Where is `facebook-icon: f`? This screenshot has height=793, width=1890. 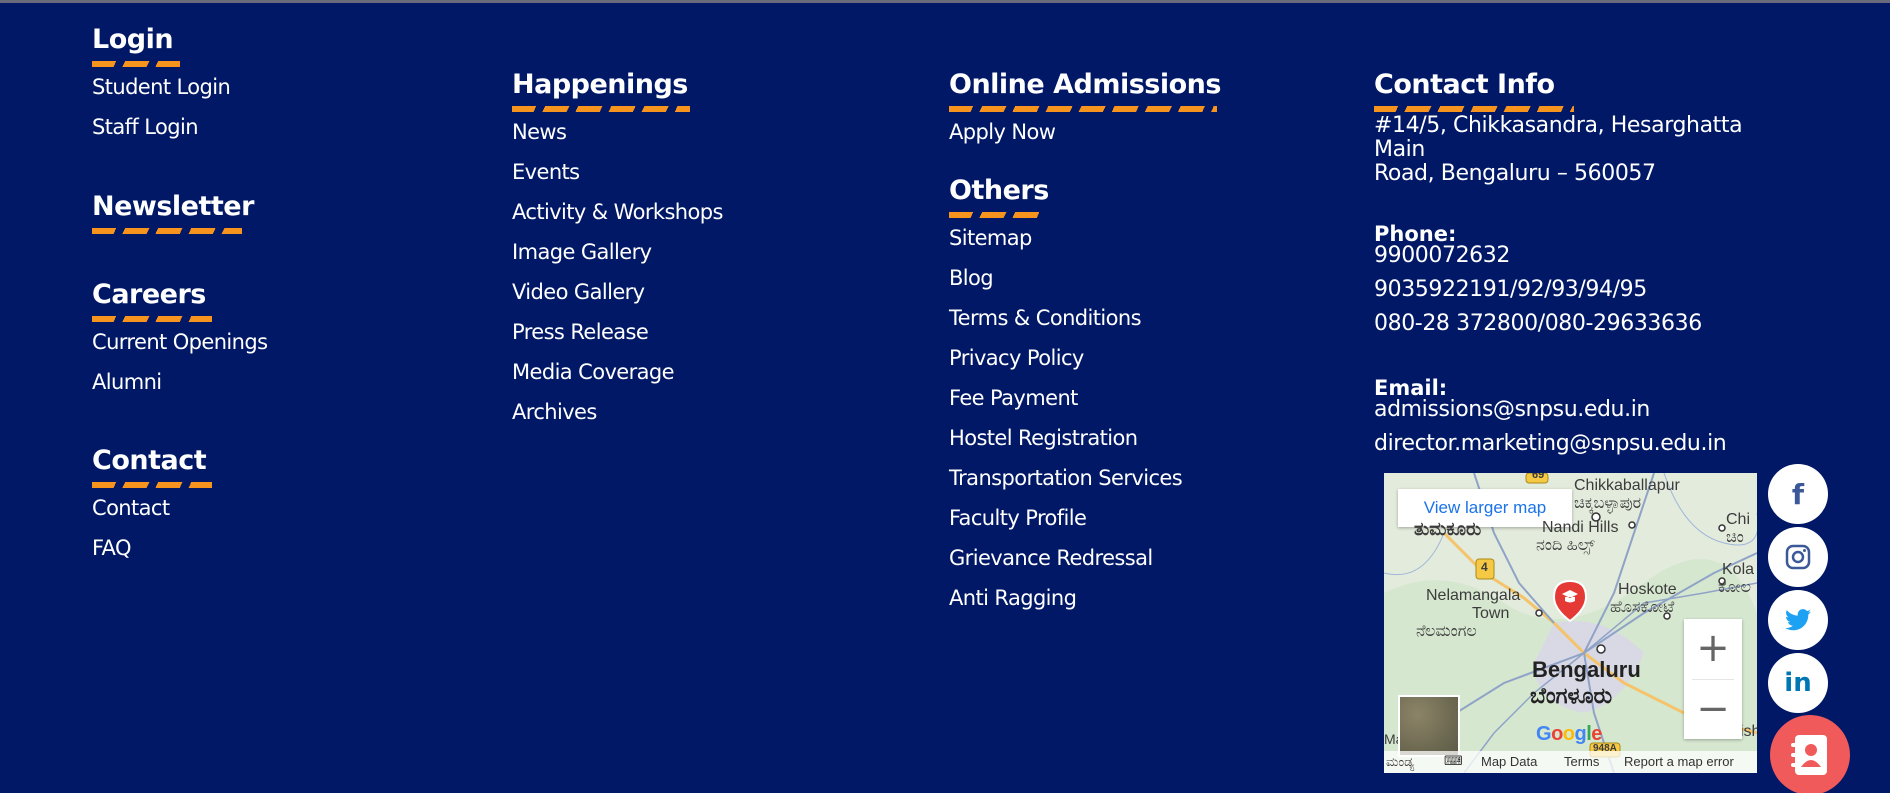
facebook-icon: f is located at coordinates (1798, 494).